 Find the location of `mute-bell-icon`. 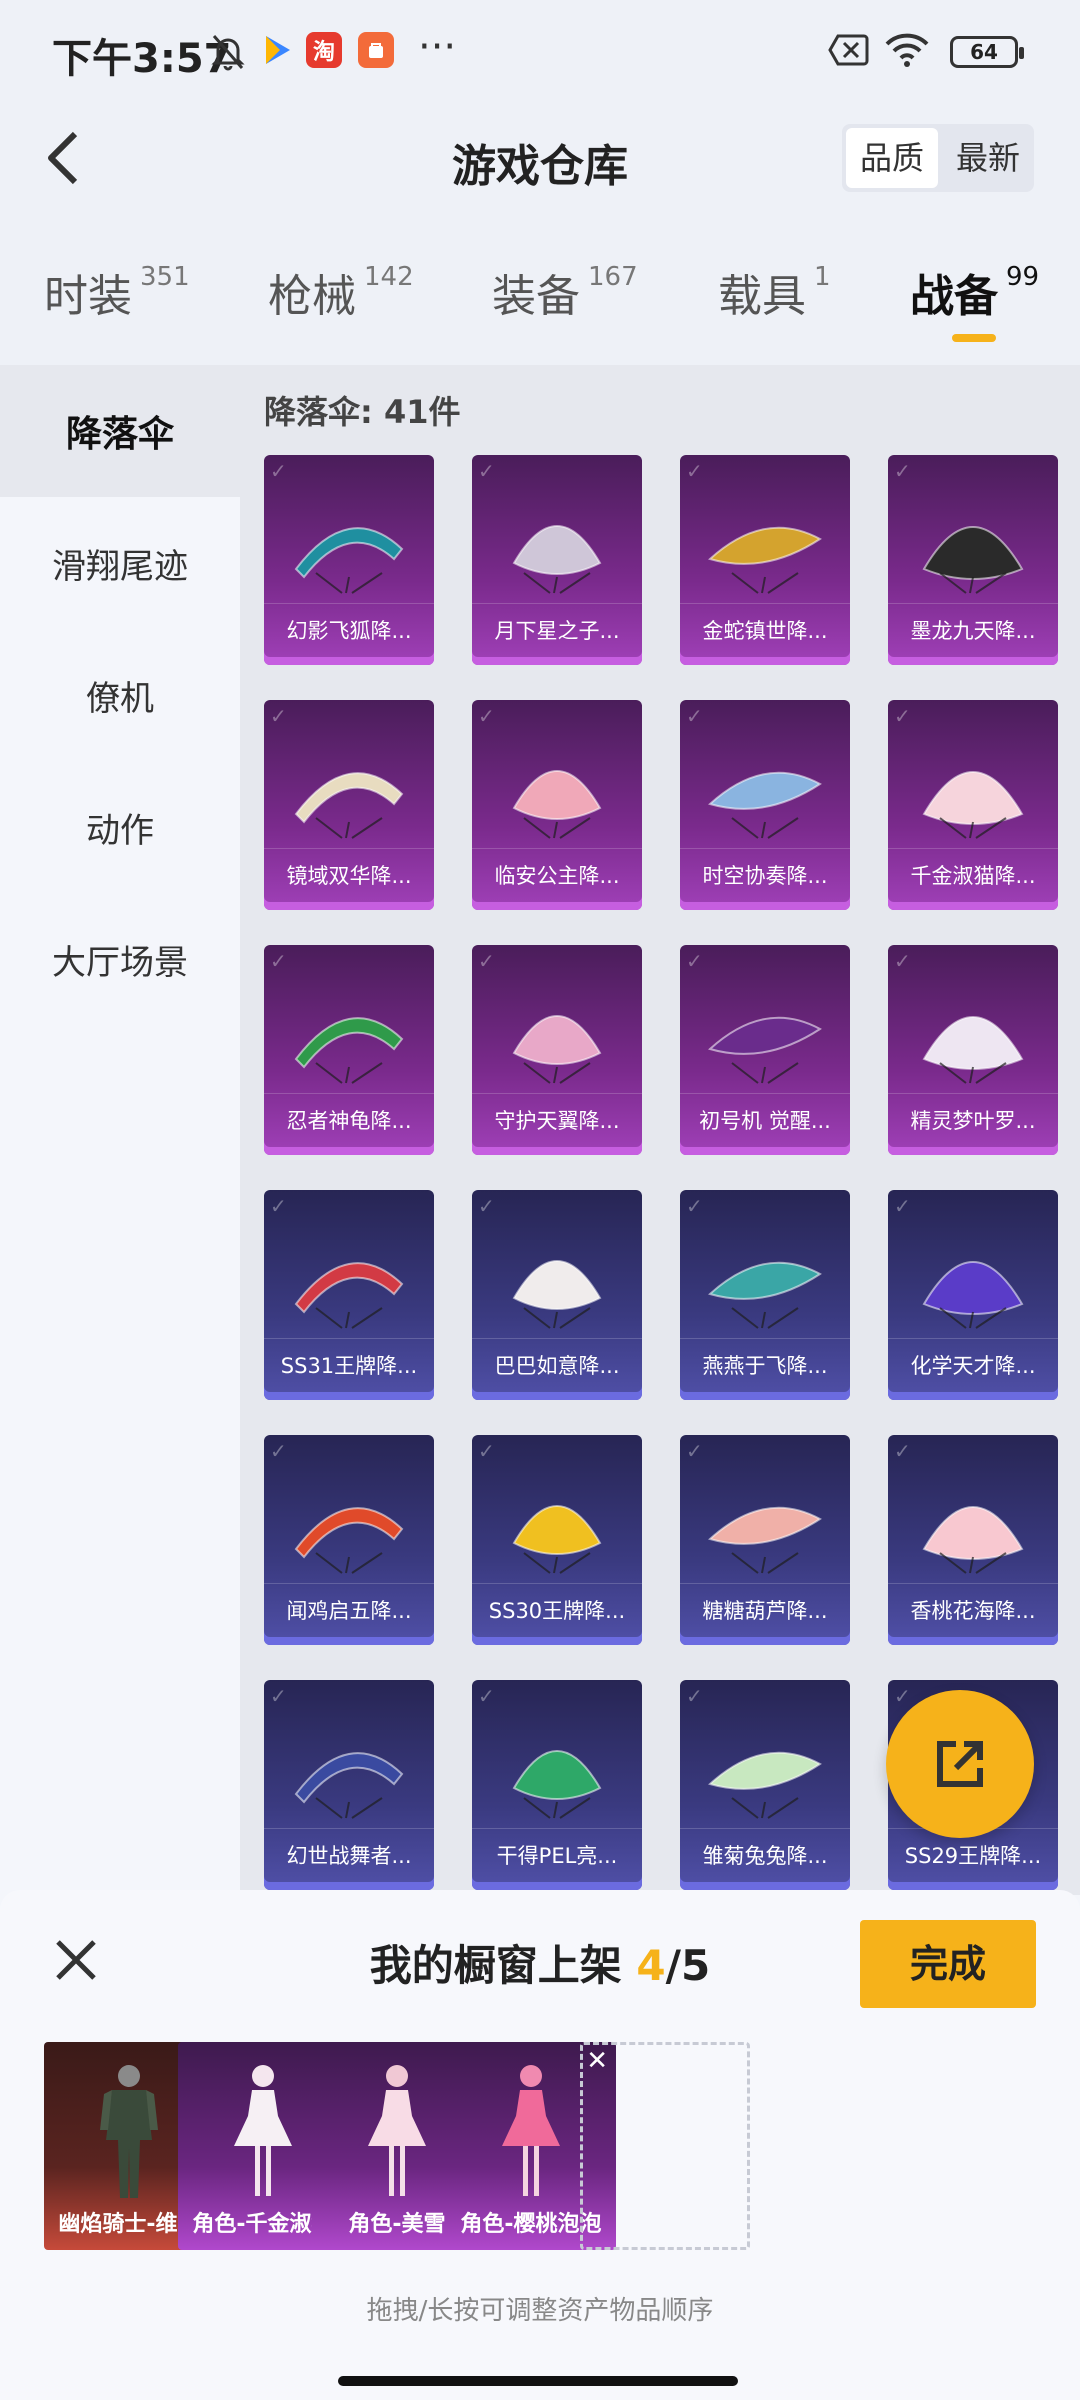

mute-bell-icon is located at coordinates (228, 52).